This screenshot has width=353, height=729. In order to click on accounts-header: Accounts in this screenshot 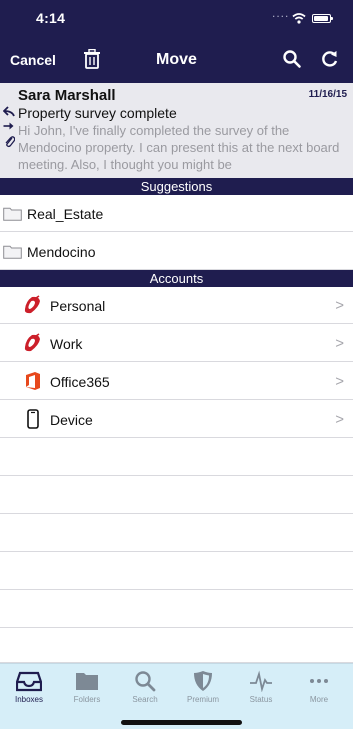, I will do `click(176, 278)`.